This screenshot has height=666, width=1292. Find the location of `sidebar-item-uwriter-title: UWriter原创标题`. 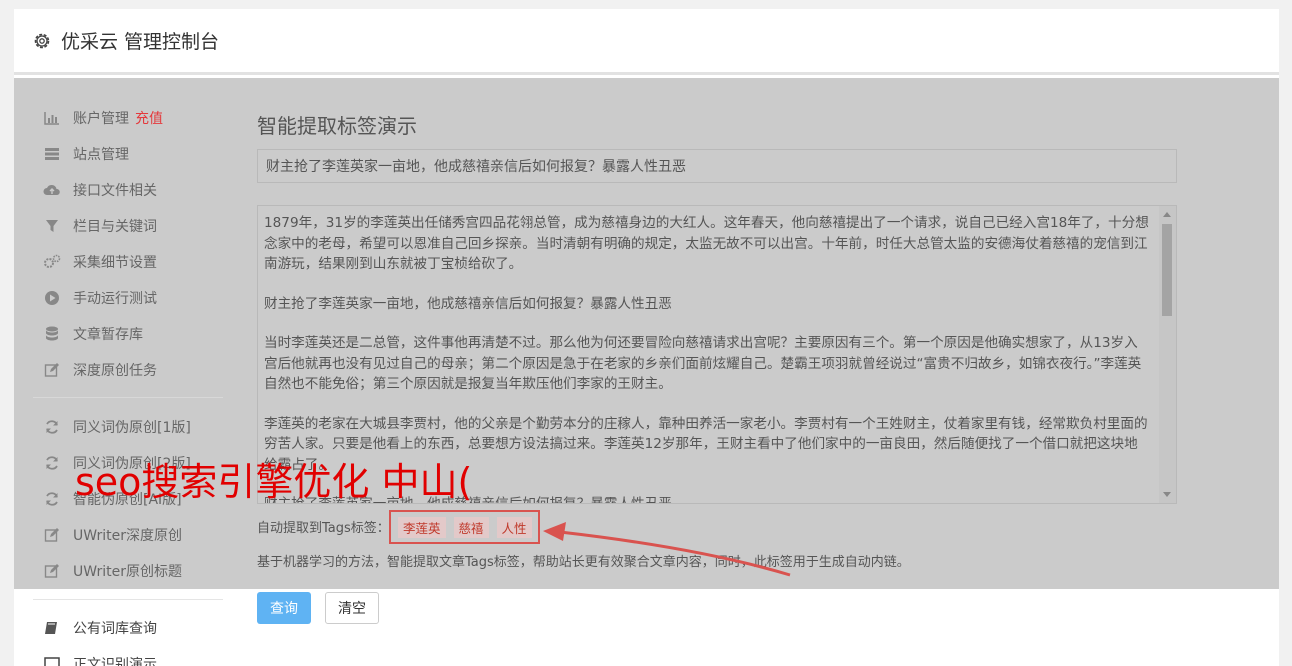

sidebar-item-uwriter-title: UWriter原创标题 is located at coordinates (112, 571).